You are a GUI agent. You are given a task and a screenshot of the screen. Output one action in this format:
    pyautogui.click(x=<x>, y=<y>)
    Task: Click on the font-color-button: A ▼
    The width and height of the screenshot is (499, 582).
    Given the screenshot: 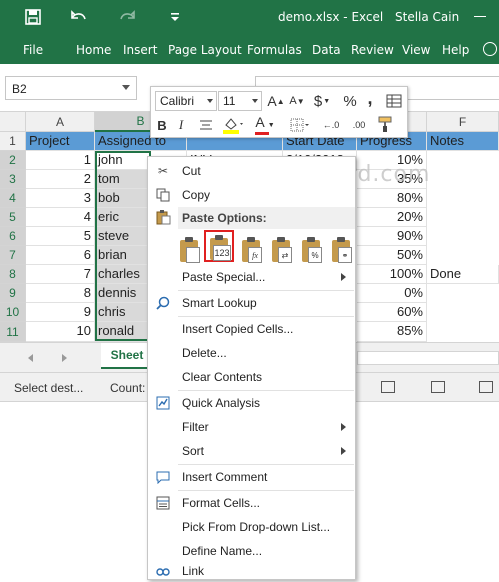 What is the action you would take?
    pyautogui.click(x=265, y=124)
    